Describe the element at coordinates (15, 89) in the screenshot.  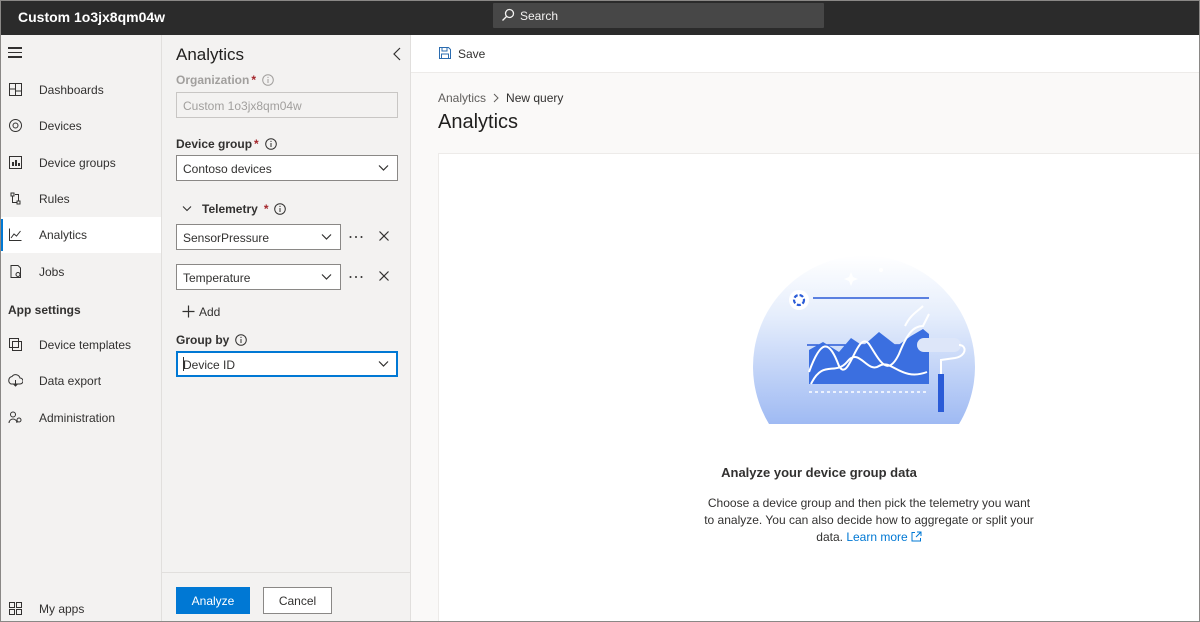
I see `dashboard-icon` at that location.